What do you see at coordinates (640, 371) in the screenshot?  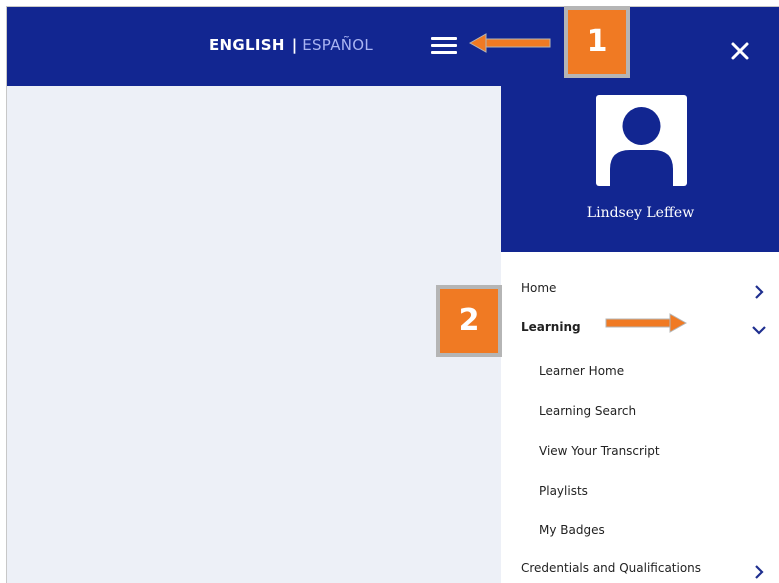 I see `submenu-item-learner-home: Learner Home` at bounding box center [640, 371].